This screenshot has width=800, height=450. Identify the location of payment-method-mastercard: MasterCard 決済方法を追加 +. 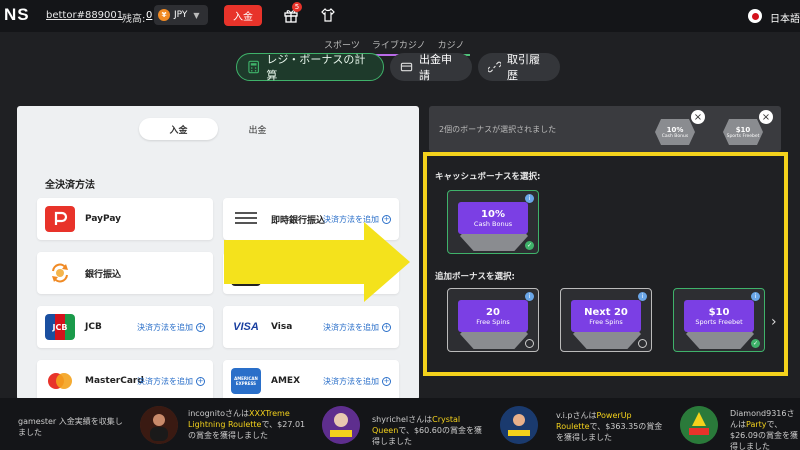
(125, 380).